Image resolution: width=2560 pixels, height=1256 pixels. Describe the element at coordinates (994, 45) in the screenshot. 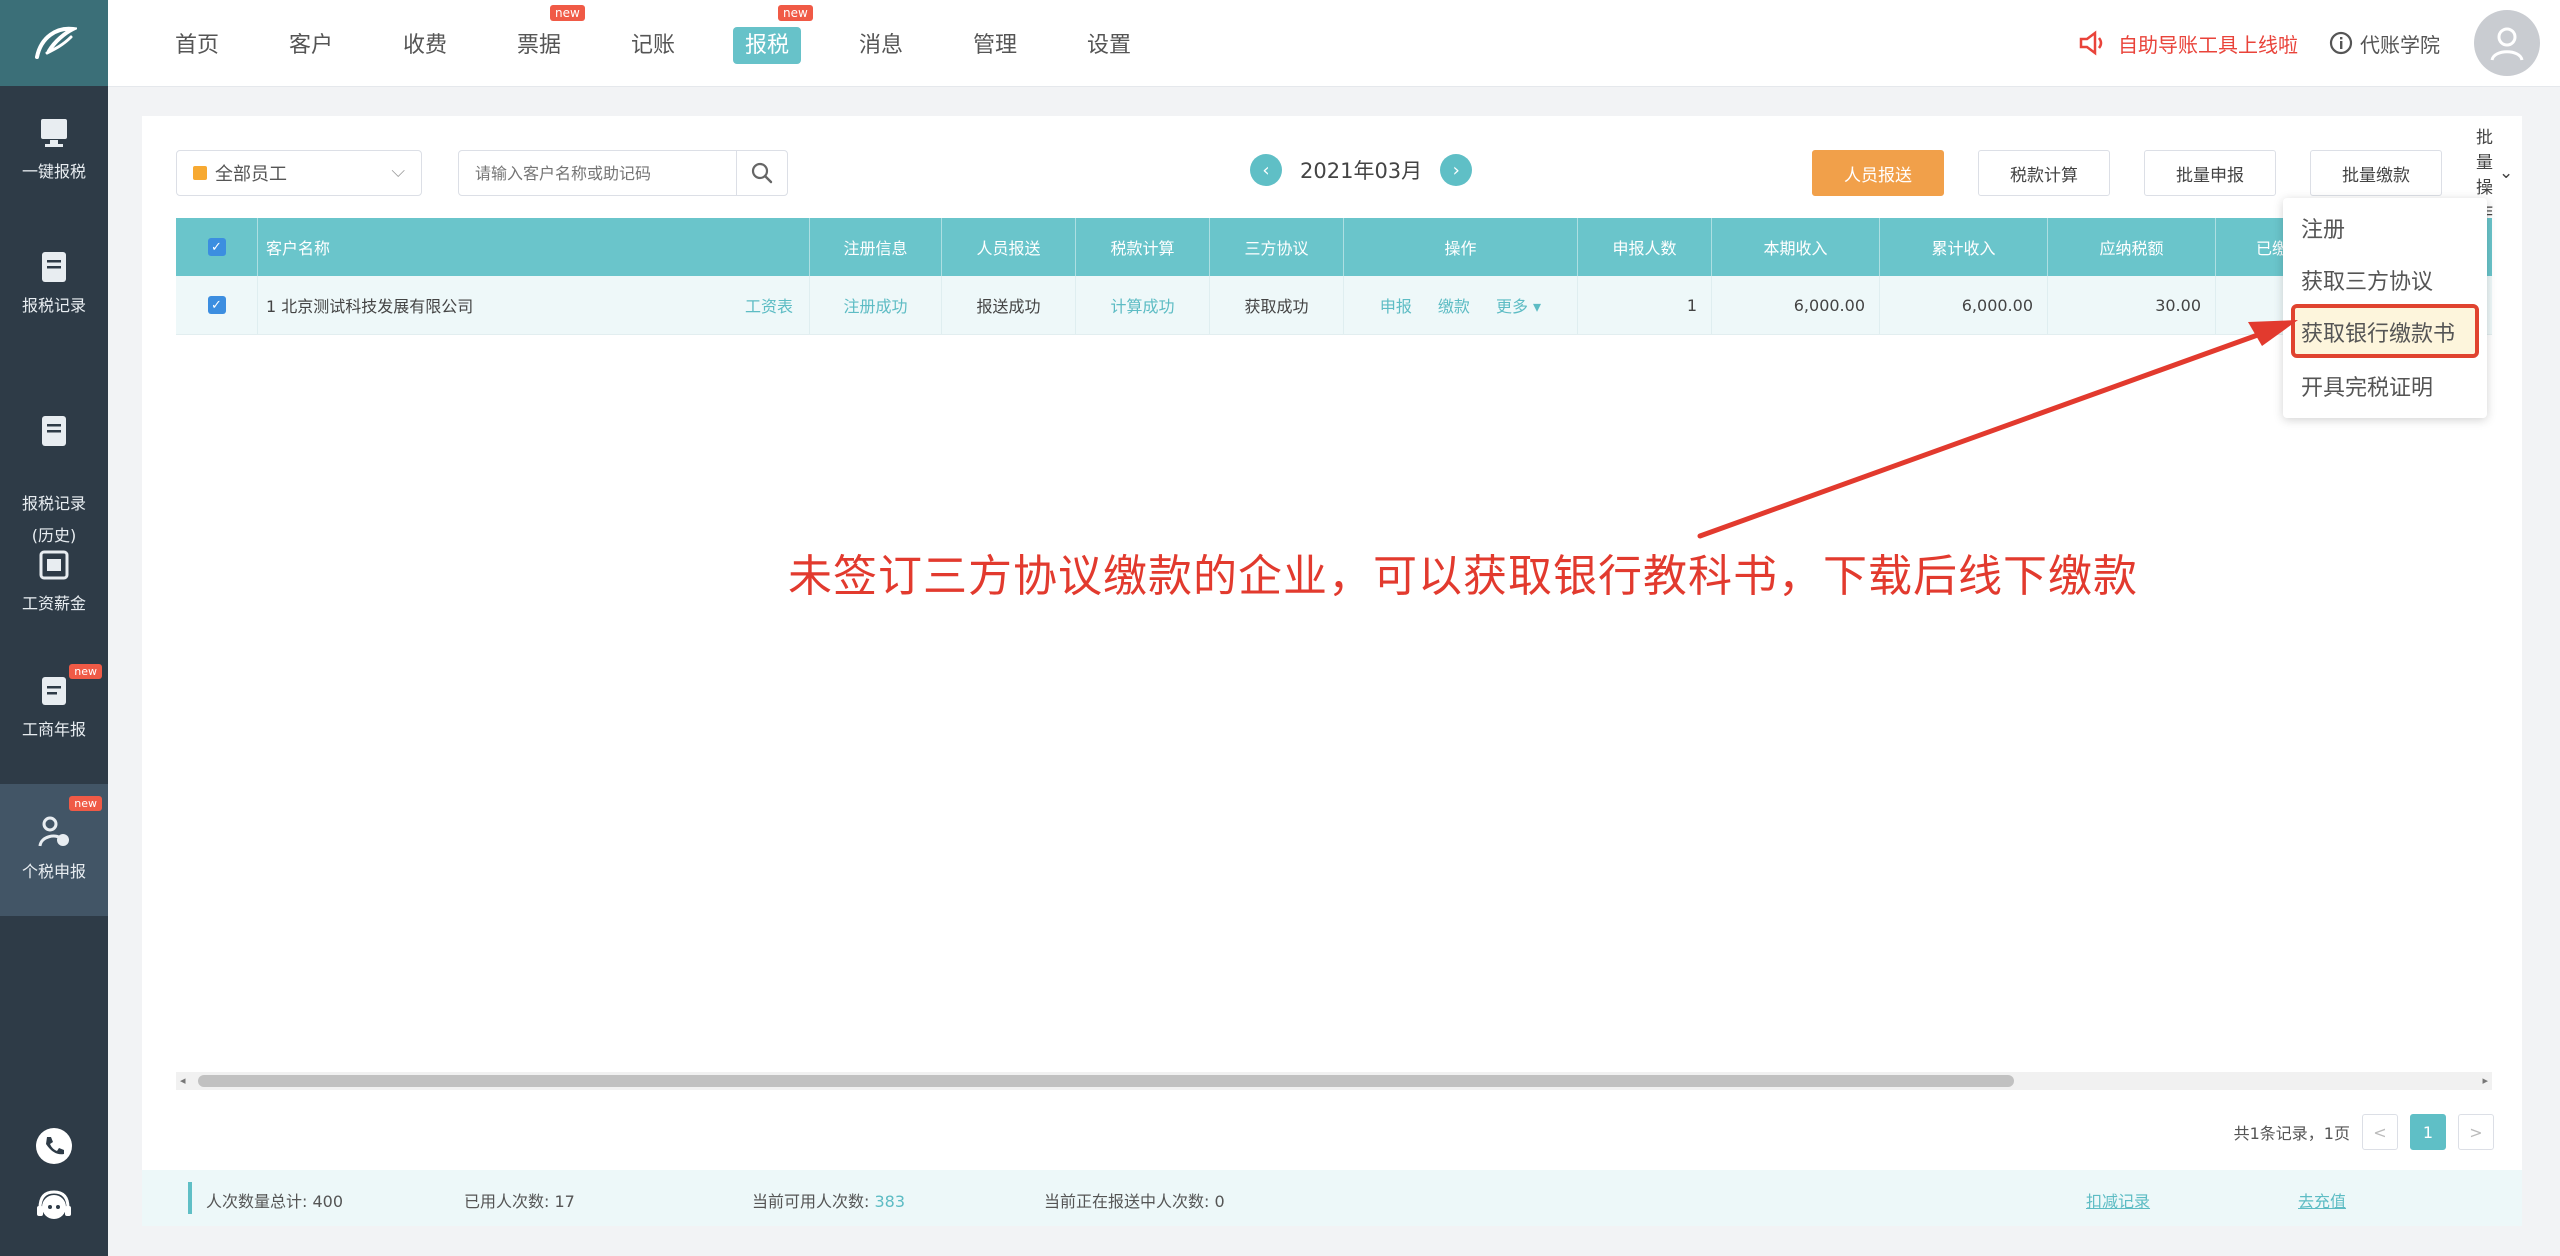

I see `nav-label: 管理` at that location.